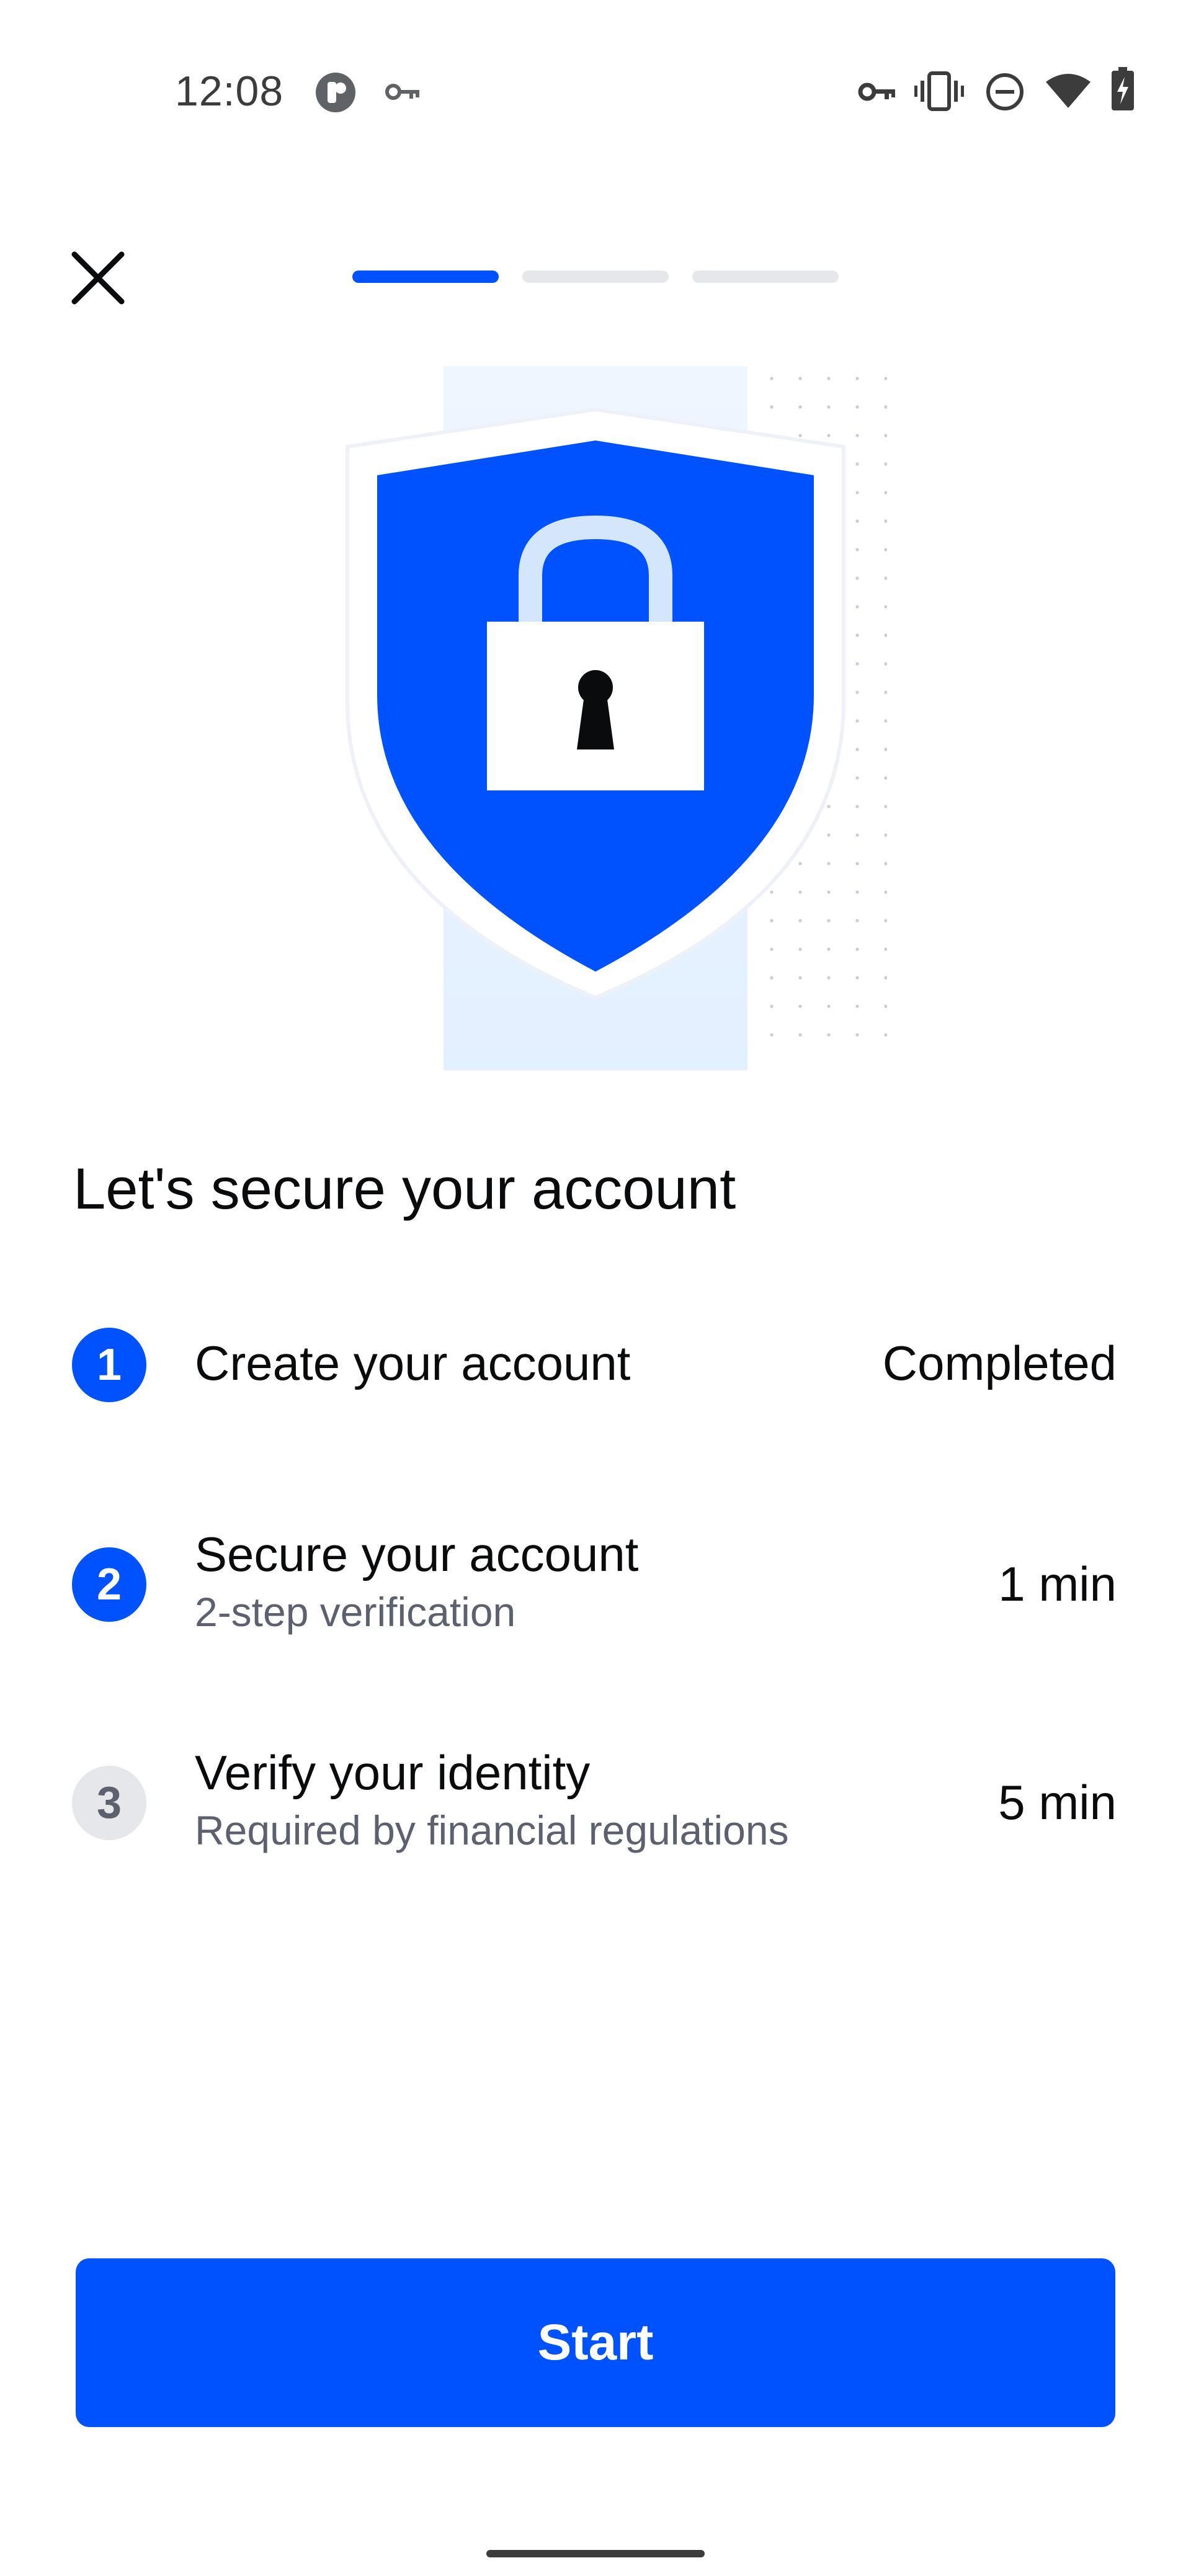 The image size is (1191, 2576). Describe the element at coordinates (492, 1830) in the screenshot. I see `step-subtitle: Required by financial regulations` at that location.